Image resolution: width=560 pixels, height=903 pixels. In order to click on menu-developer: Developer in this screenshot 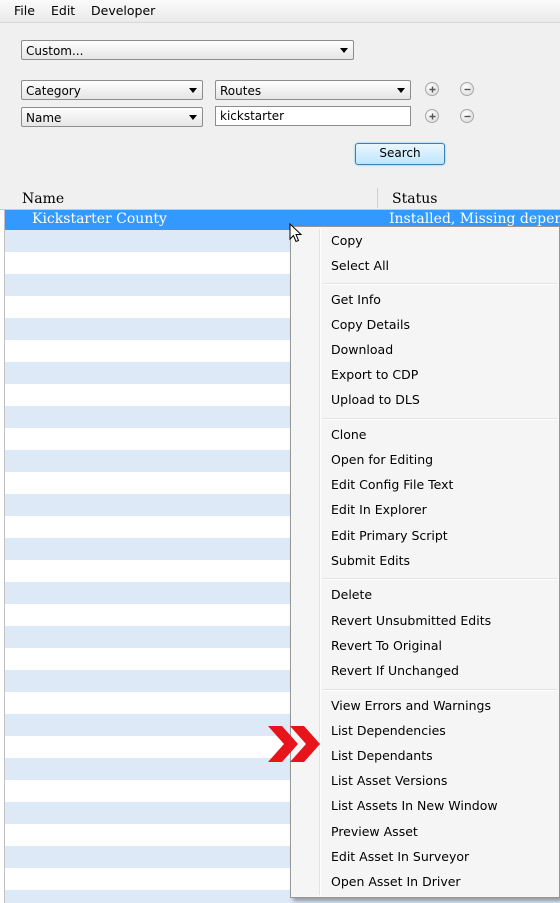, I will do `click(123, 10)`.